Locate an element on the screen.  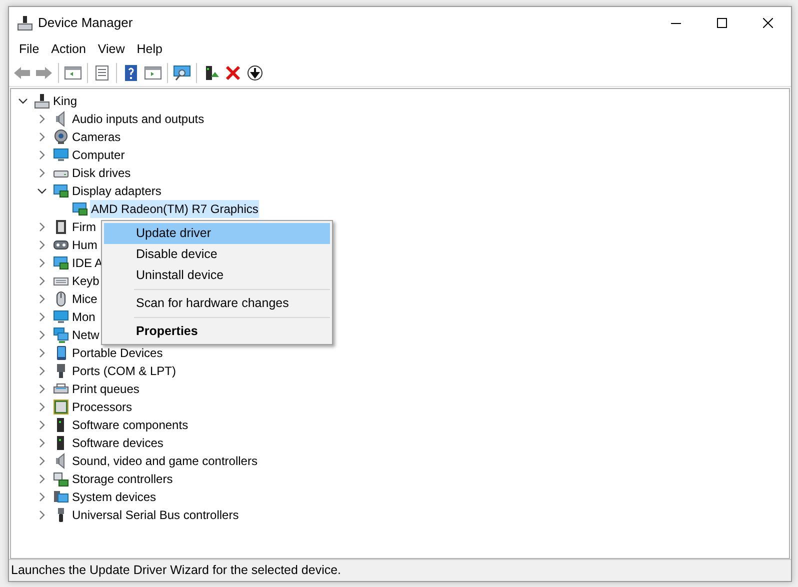
system-icon is located at coordinates (61, 497).